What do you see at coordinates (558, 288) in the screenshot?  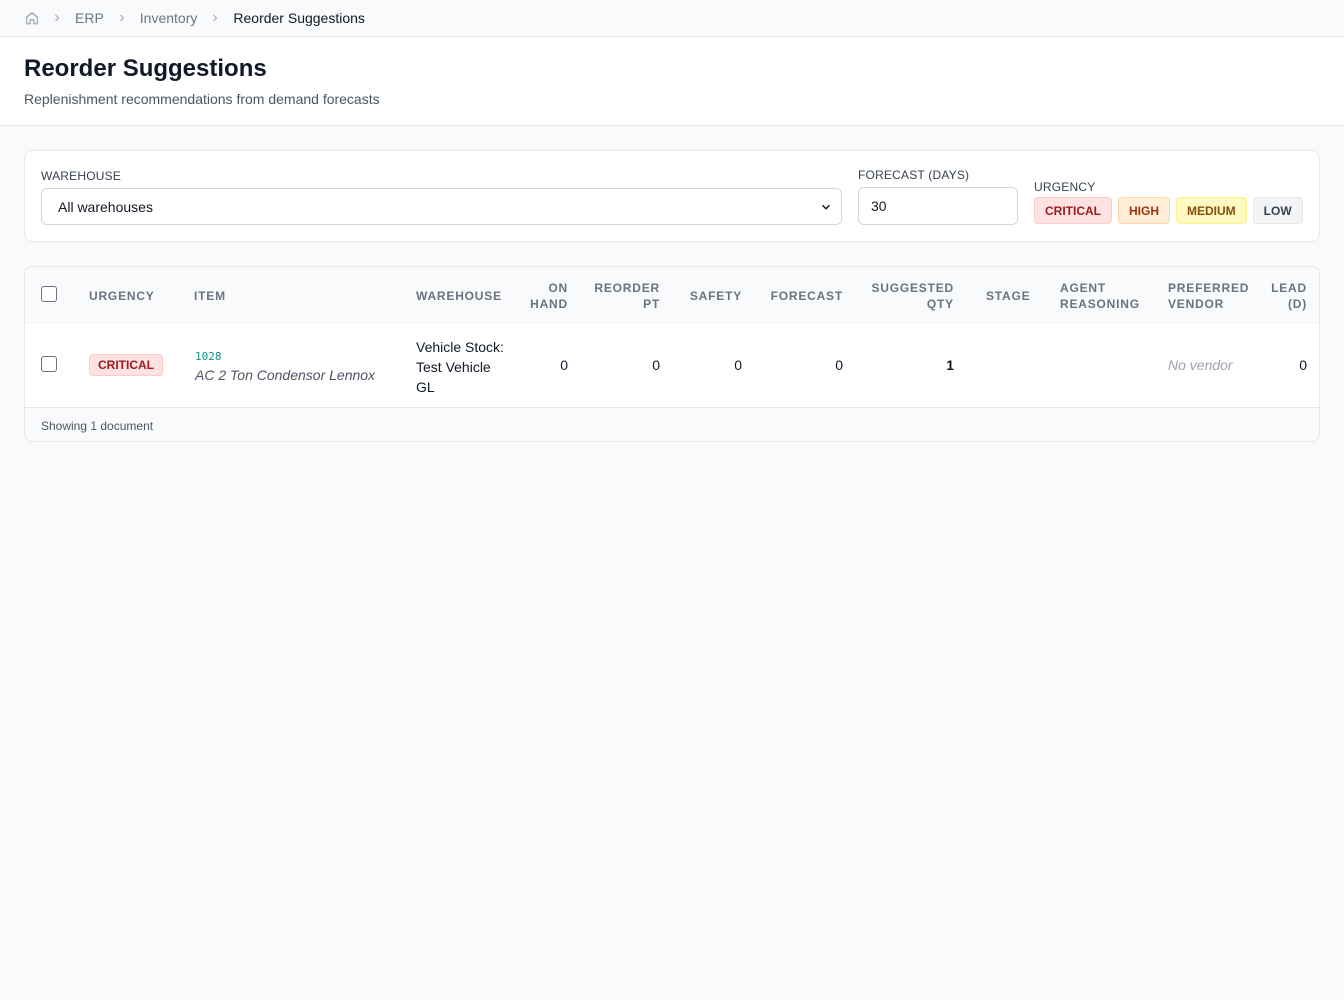 I see `col-on-hand-line1: ON` at bounding box center [558, 288].